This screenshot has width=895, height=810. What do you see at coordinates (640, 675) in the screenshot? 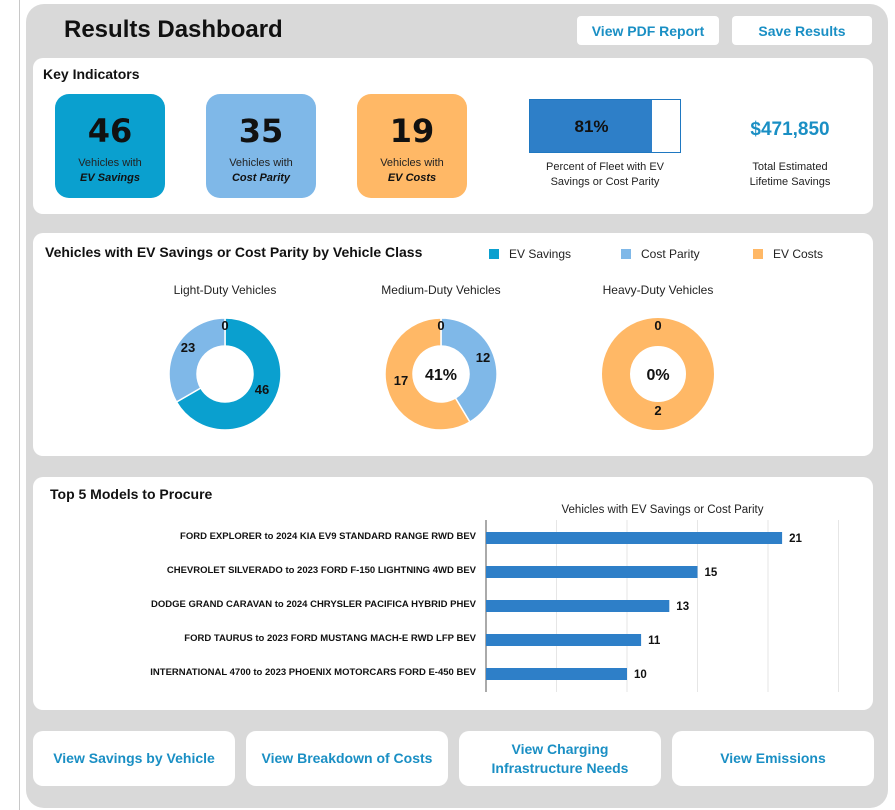
I see `bar-value-label: 10` at bounding box center [640, 675].